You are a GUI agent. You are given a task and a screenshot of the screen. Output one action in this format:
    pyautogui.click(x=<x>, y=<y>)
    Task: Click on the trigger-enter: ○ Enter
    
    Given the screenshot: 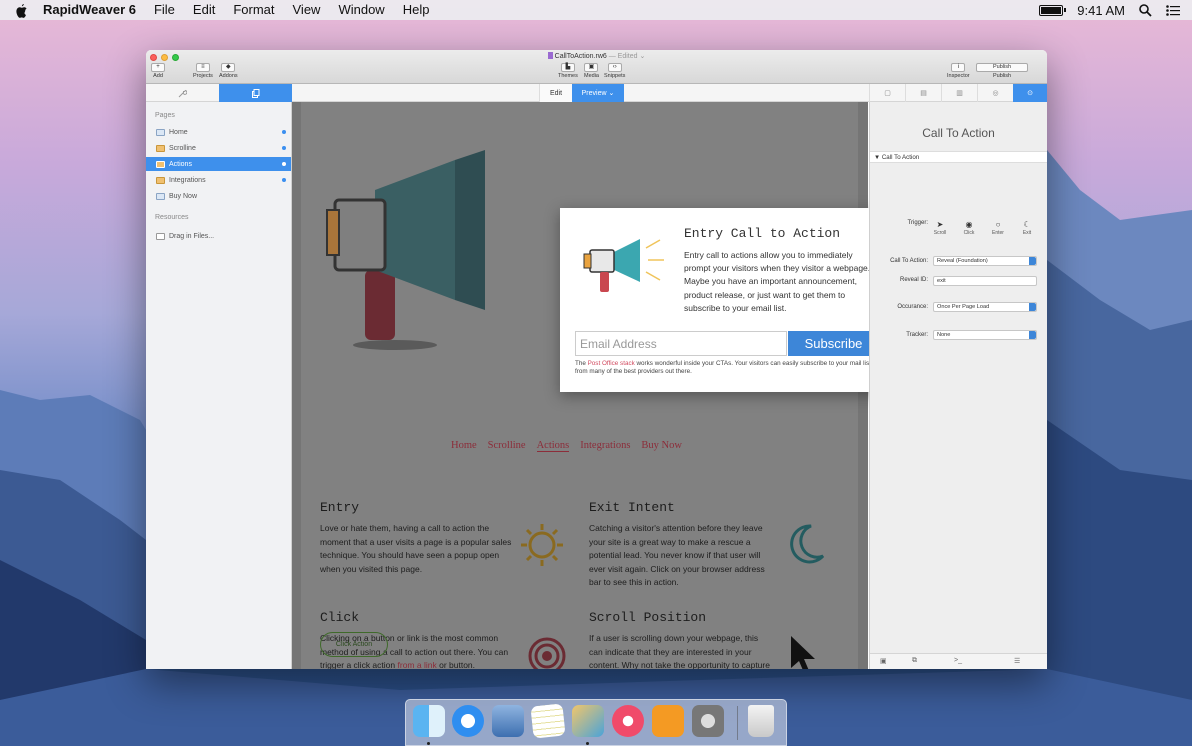 What is the action you would take?
    pyautogui.click(x=998, y=228)
    